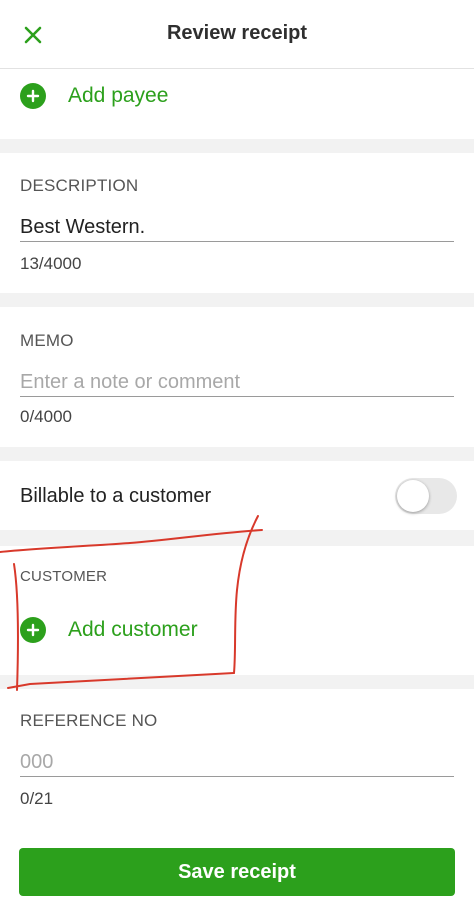 This screenshot has width=474, height=916. Describe the element at coordinates (237, 382) in the screenshot. I see `memo-field` at that location.